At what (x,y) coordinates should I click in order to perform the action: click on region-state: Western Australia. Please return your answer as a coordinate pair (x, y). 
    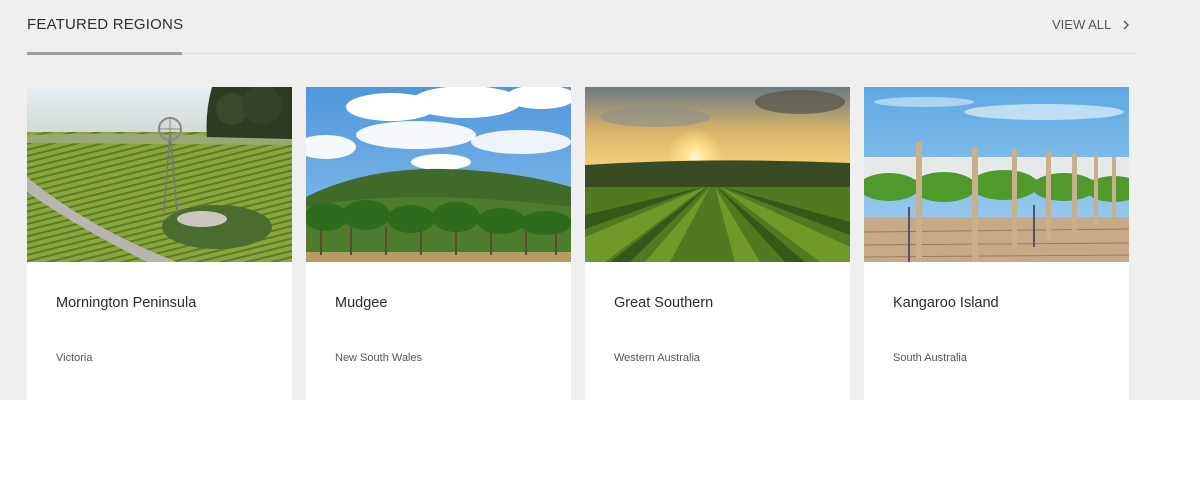
    Looking at the image, I should click on (657, 358).